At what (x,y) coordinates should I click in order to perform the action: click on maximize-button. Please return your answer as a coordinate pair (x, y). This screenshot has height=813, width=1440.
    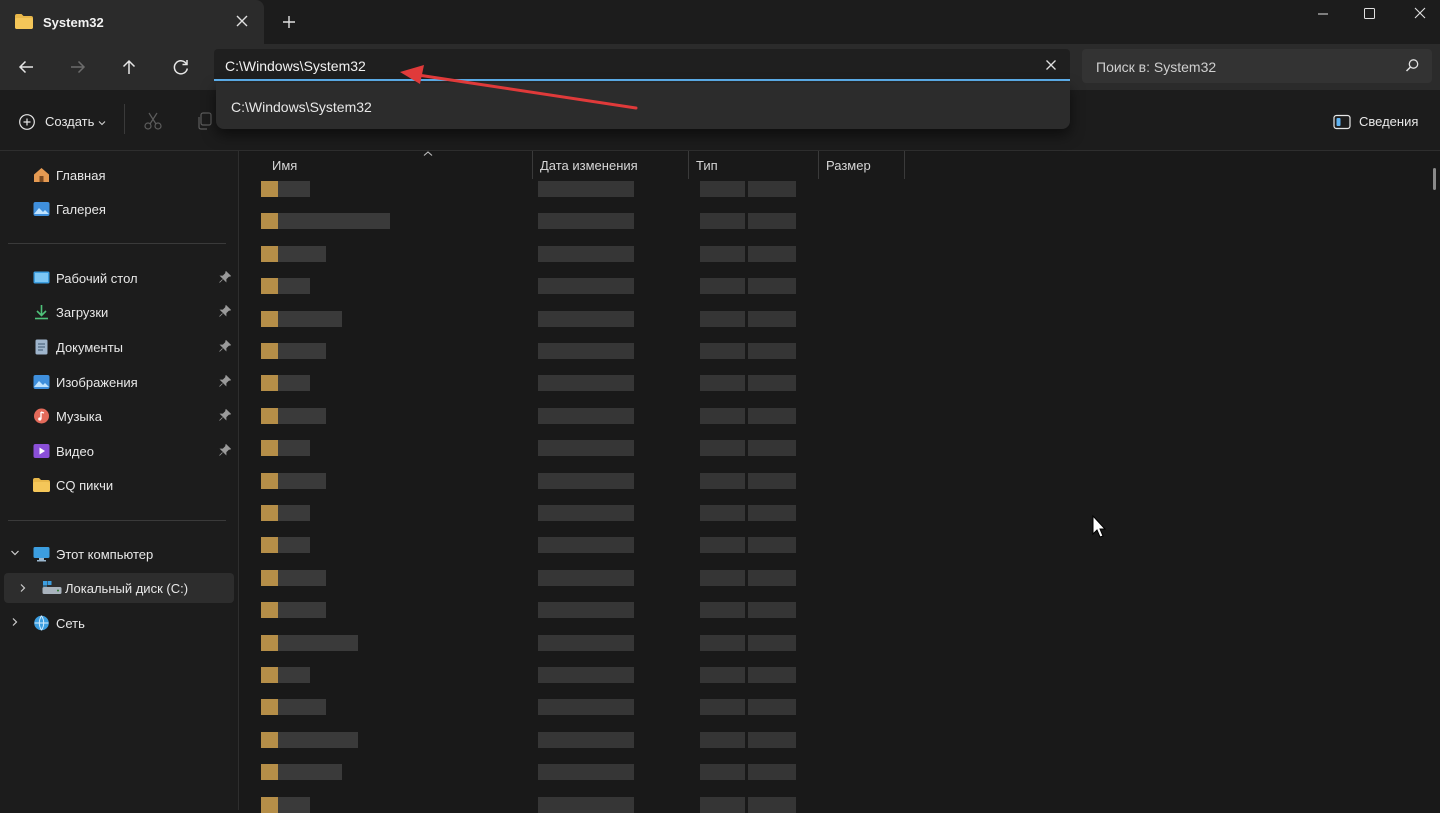
    Looking at the image, I should click on (1370, 15).